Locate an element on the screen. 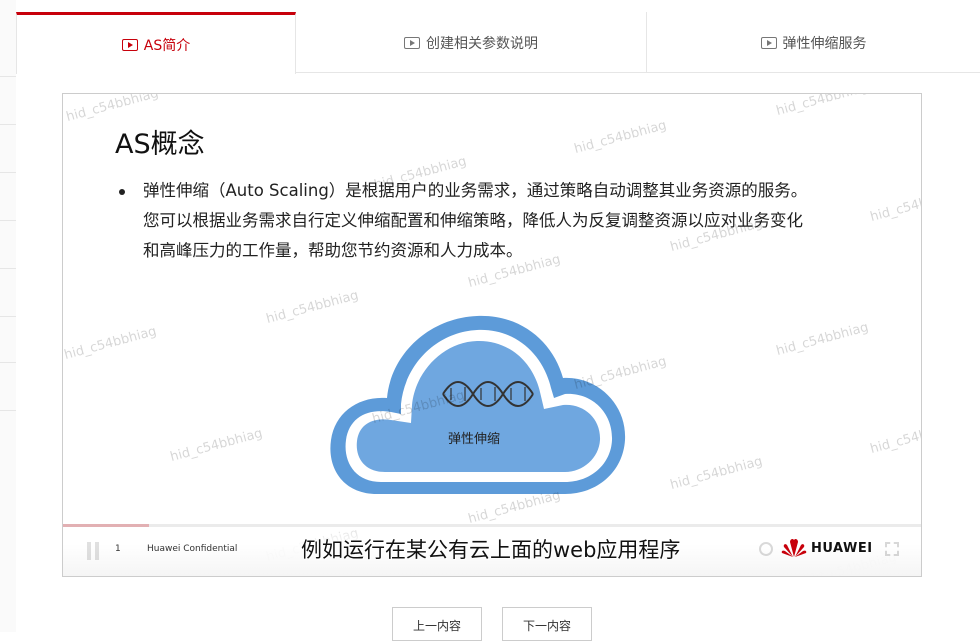 This screenshot has height=641, width=980. left-rail is located at coordinates (8, 316).